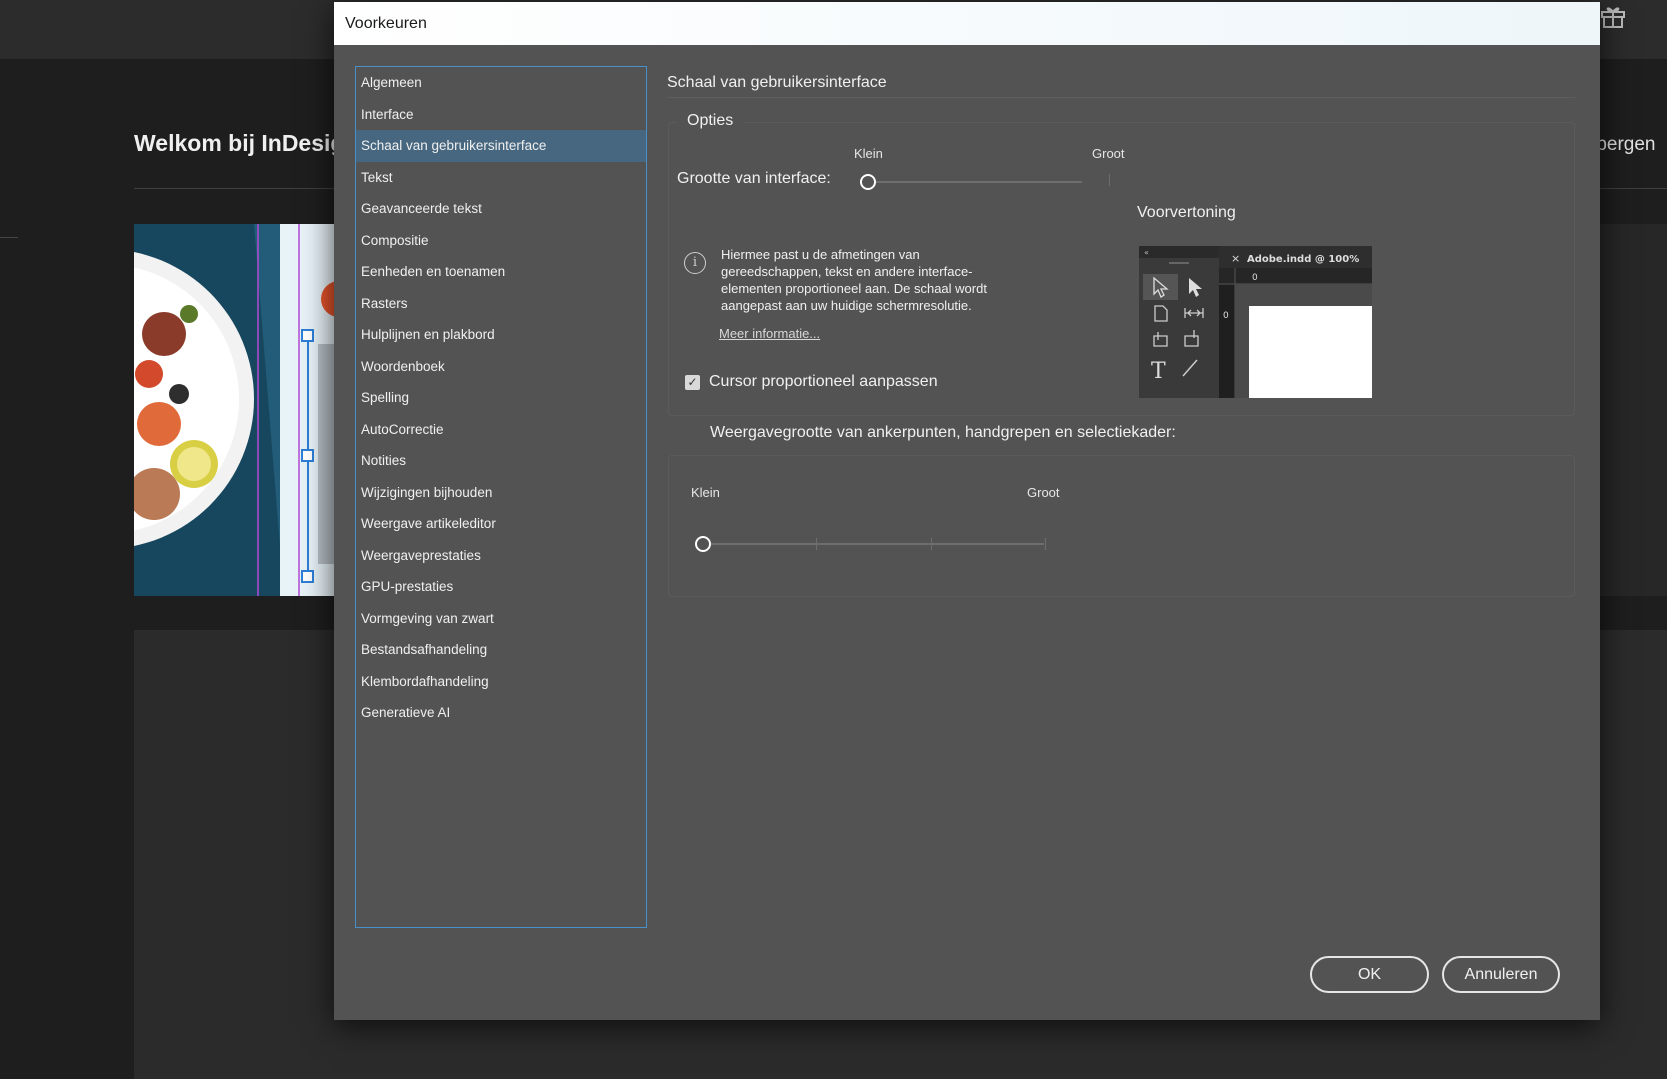 Image resolution: width=1667 pixels, height=1079 pixels. What do you see at coordinates (246, 143) in the screenshot?
I see `welcome-title: Welkom bij InDesign` at bounding box center [246, 143].